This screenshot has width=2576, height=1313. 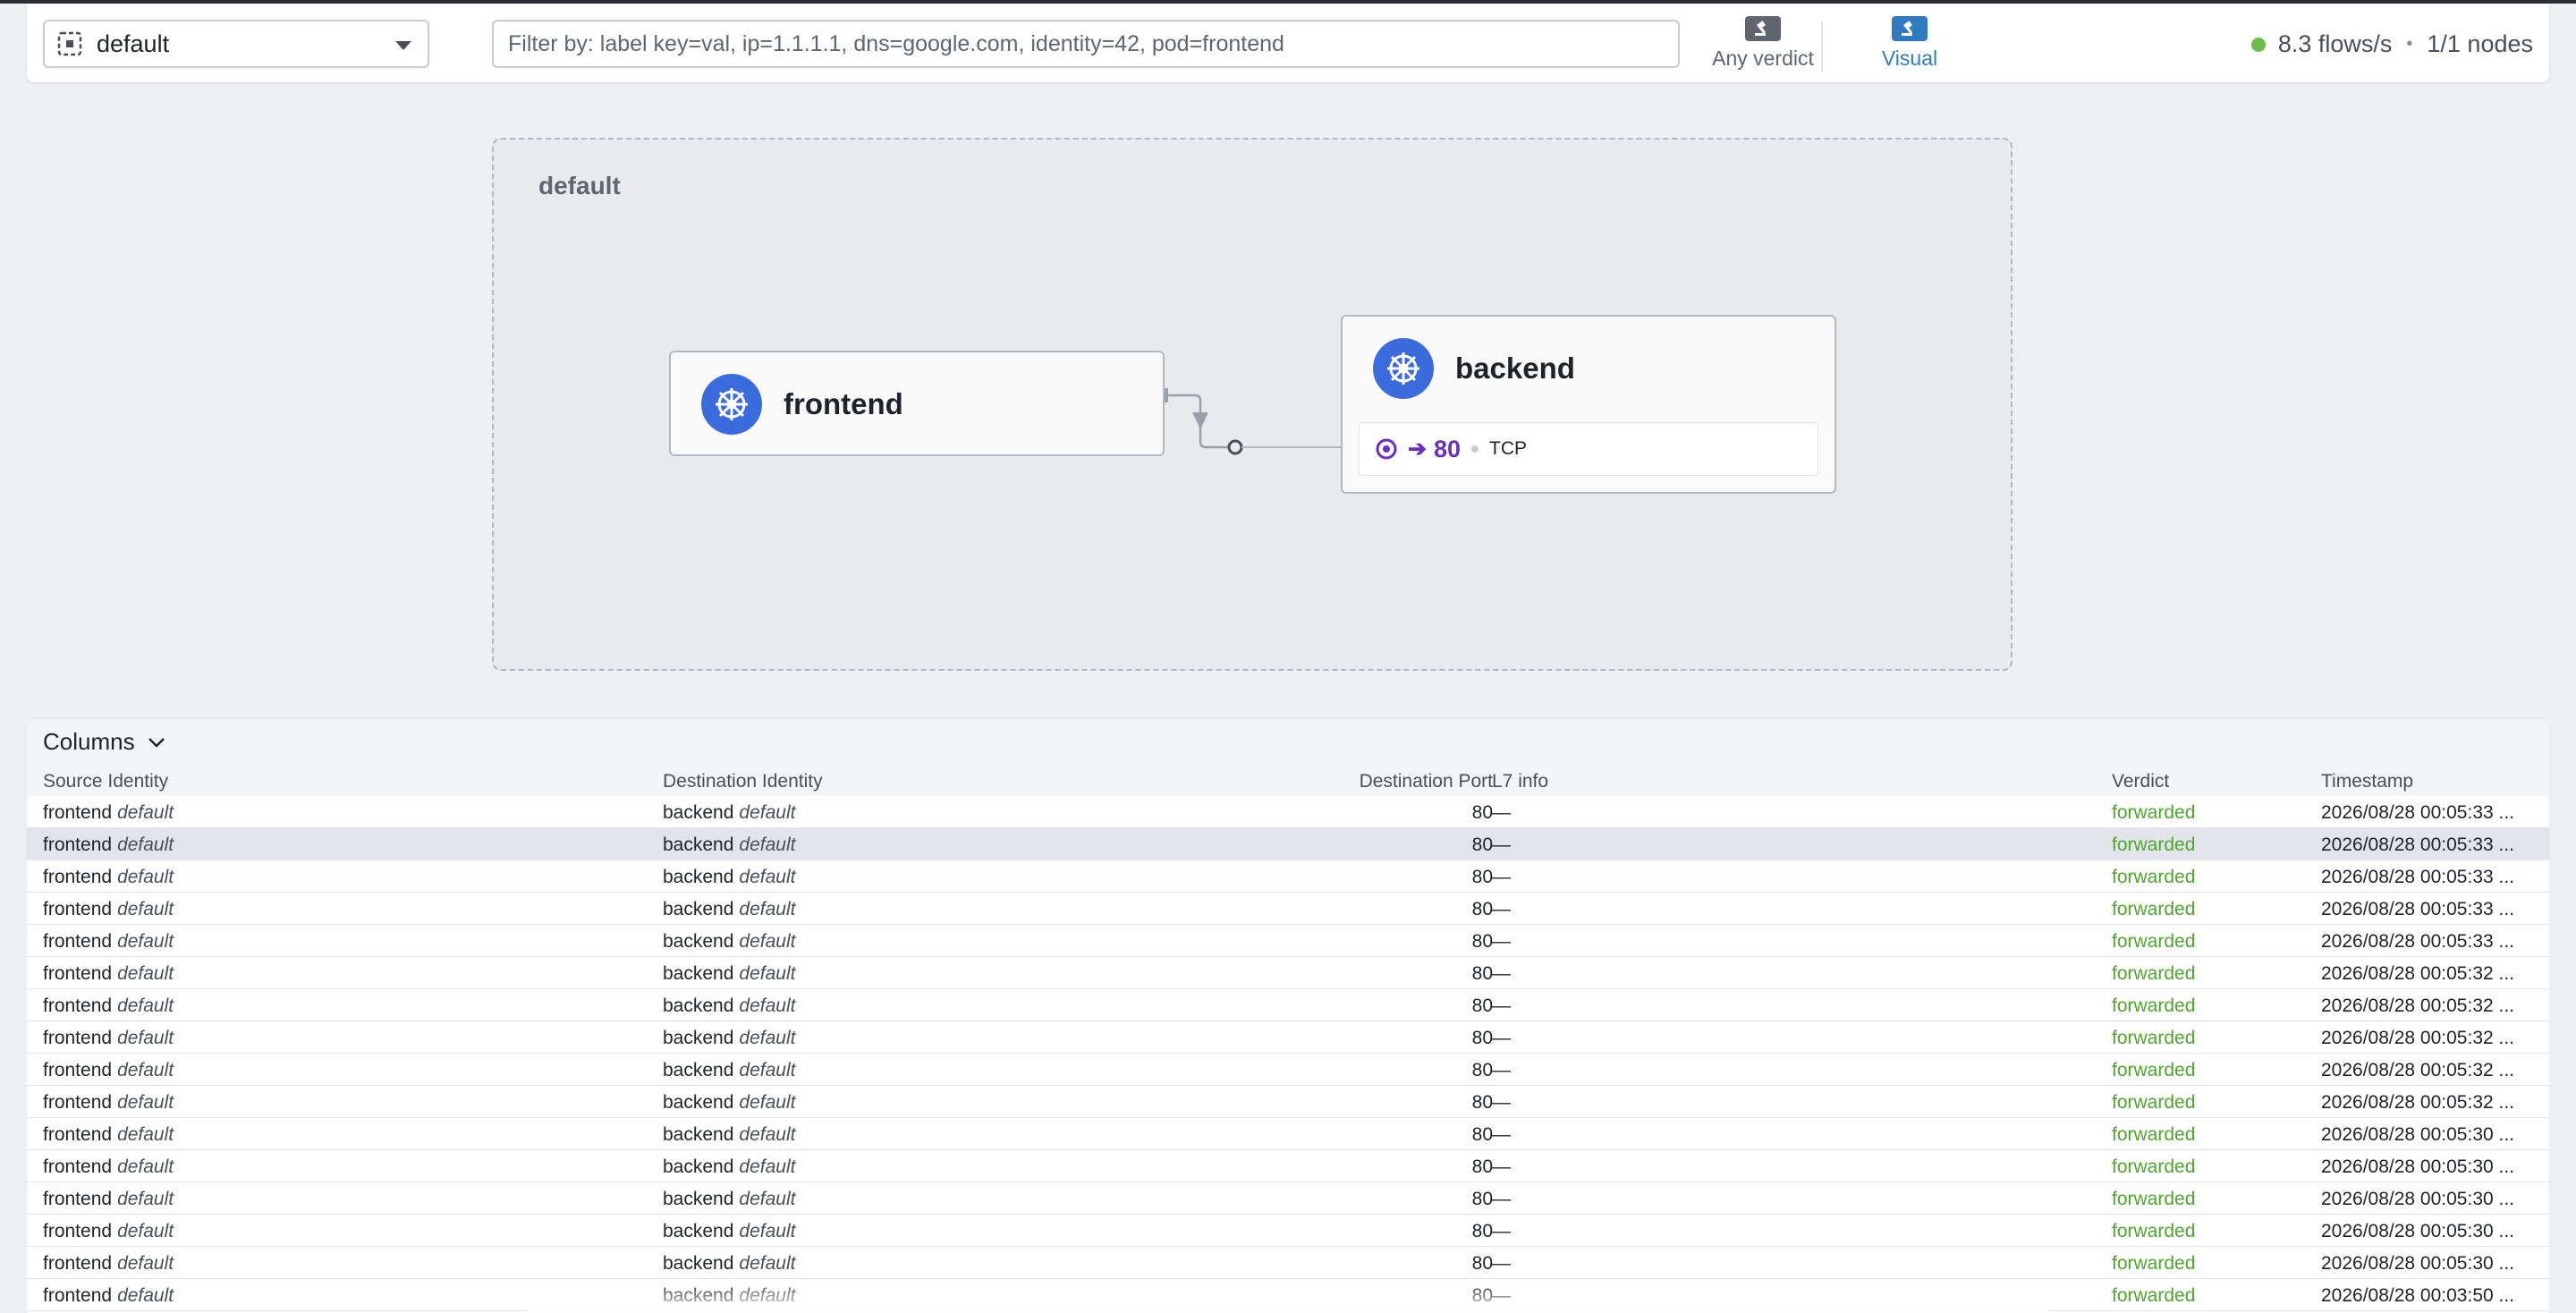 What do you see at coordinates (1520, 781) in the screenshot?
I see `header-l7-info: L7 info` at bounding box center [1520, 781].